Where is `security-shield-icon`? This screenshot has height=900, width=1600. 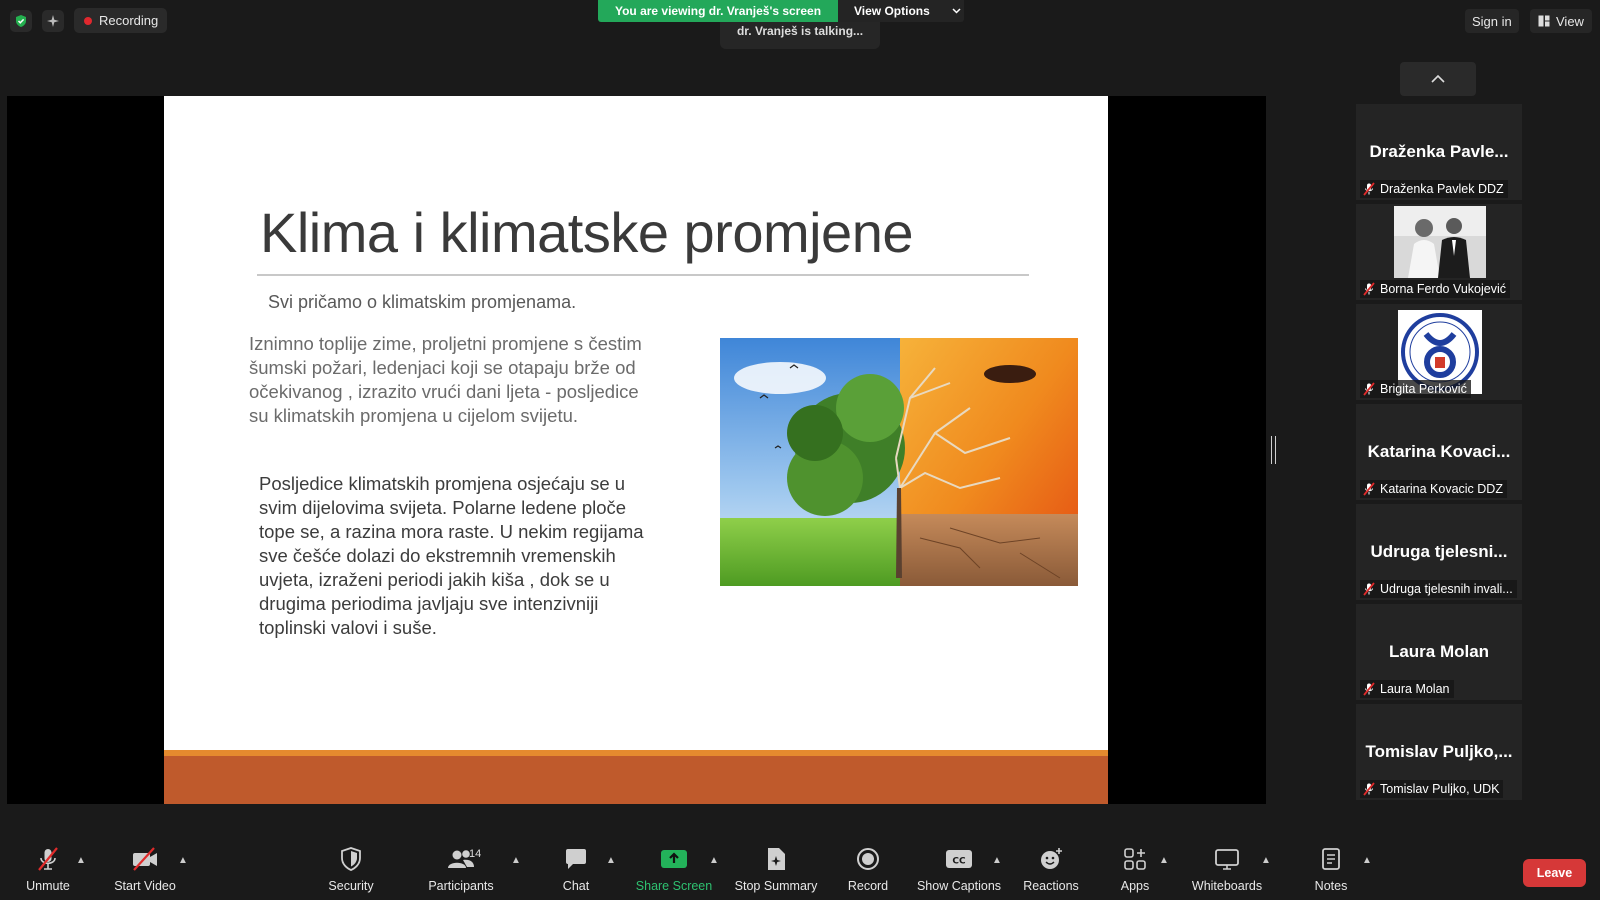
security-shield-icon is located at coordinates (351, 859).